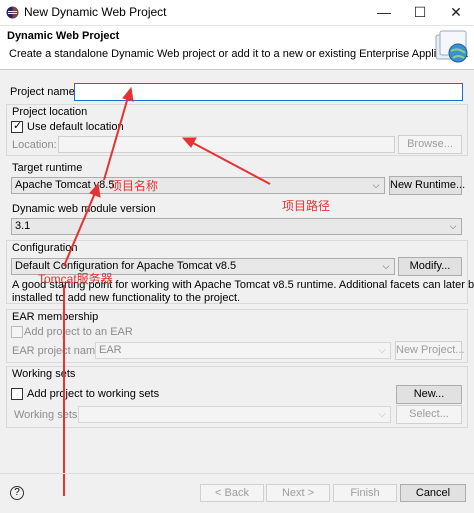  What do you see at coordinates (433, 493) in the screenshot?
I see `cancel-button: Cancel` at bounding box center [433, 493].